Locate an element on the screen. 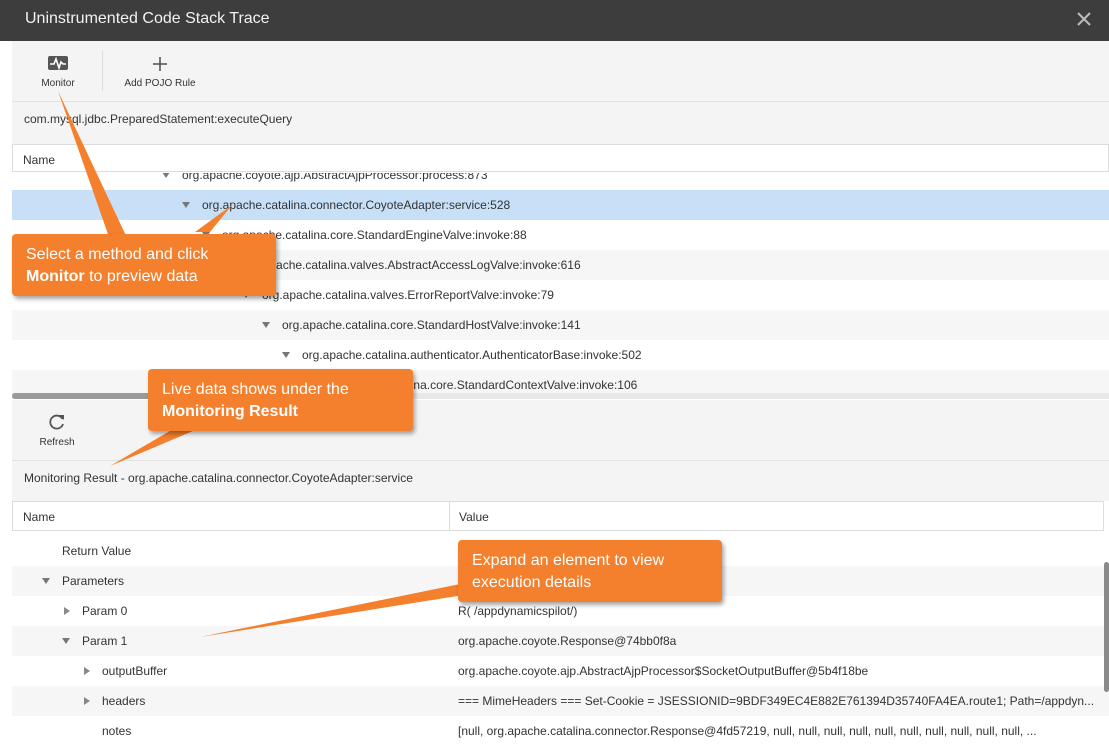 The image size is (1109, 753). monitor-callout-bold: Monitor is located at coordinates (55, 276).